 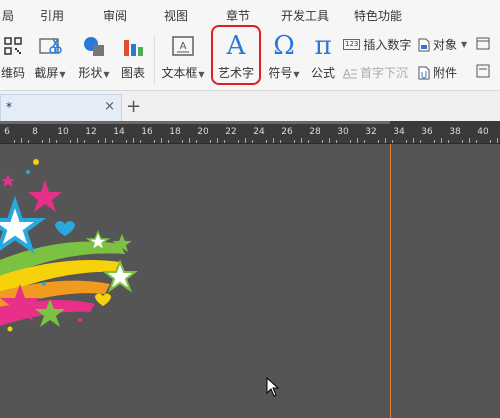 What do you see at coordinates (455, 132) in the screenshot?
I see `ruler-tick-label: 38` at bounding box center [455, 132].